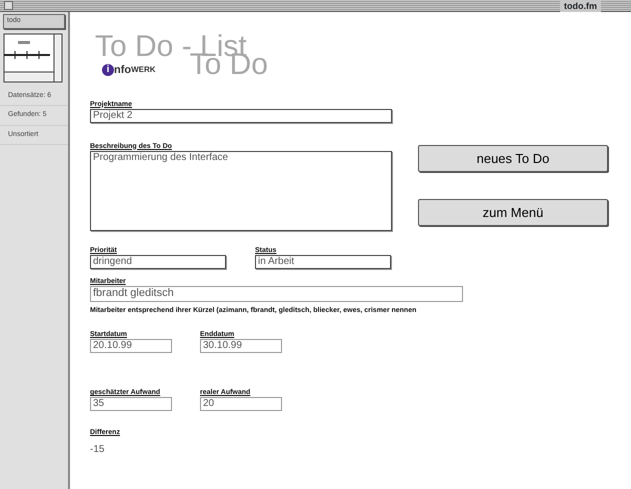 The height and width of the screenshot is (489, 631). What do you see at coordinates (276, 294) in the screenshot?
I see `text-field: fbrandt gleditsch` at bounding box center [276, 294].